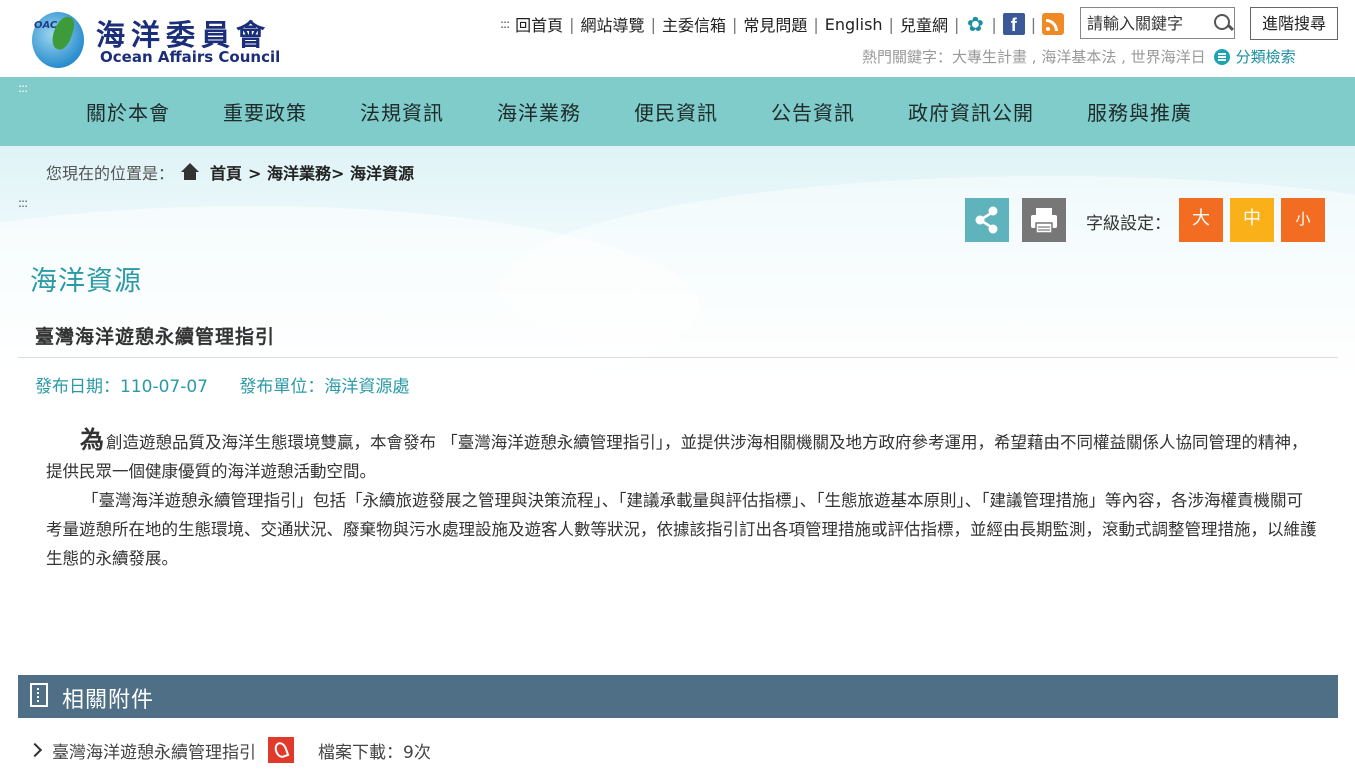  I want to click on link-minister-mailbox: 主委信箱, so click(694, 24).